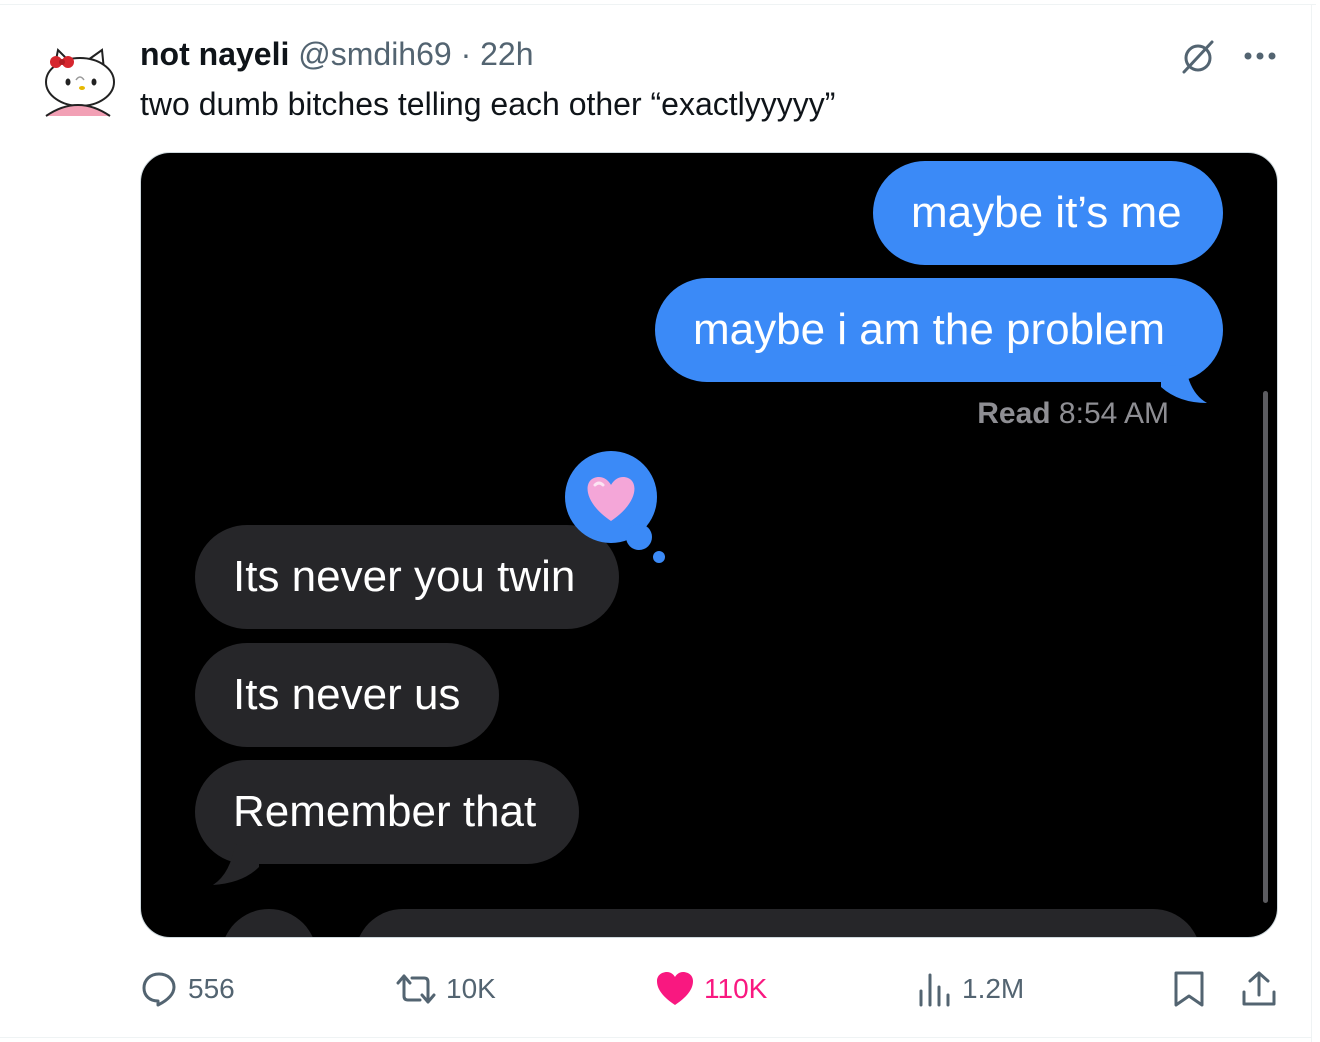 Image resolution: width=1320 pixels, height=1042 pixels. I want to click on tweet-time: 22h, so click(506, 54).